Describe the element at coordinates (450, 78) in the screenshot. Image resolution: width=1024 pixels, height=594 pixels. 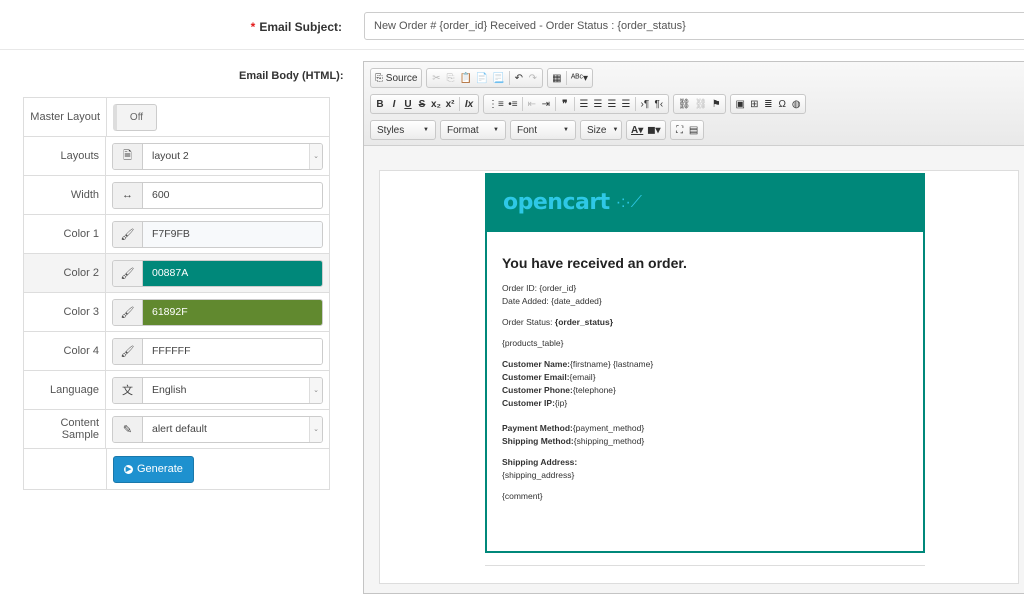
I see `copy-icon: ⎘` at that location.